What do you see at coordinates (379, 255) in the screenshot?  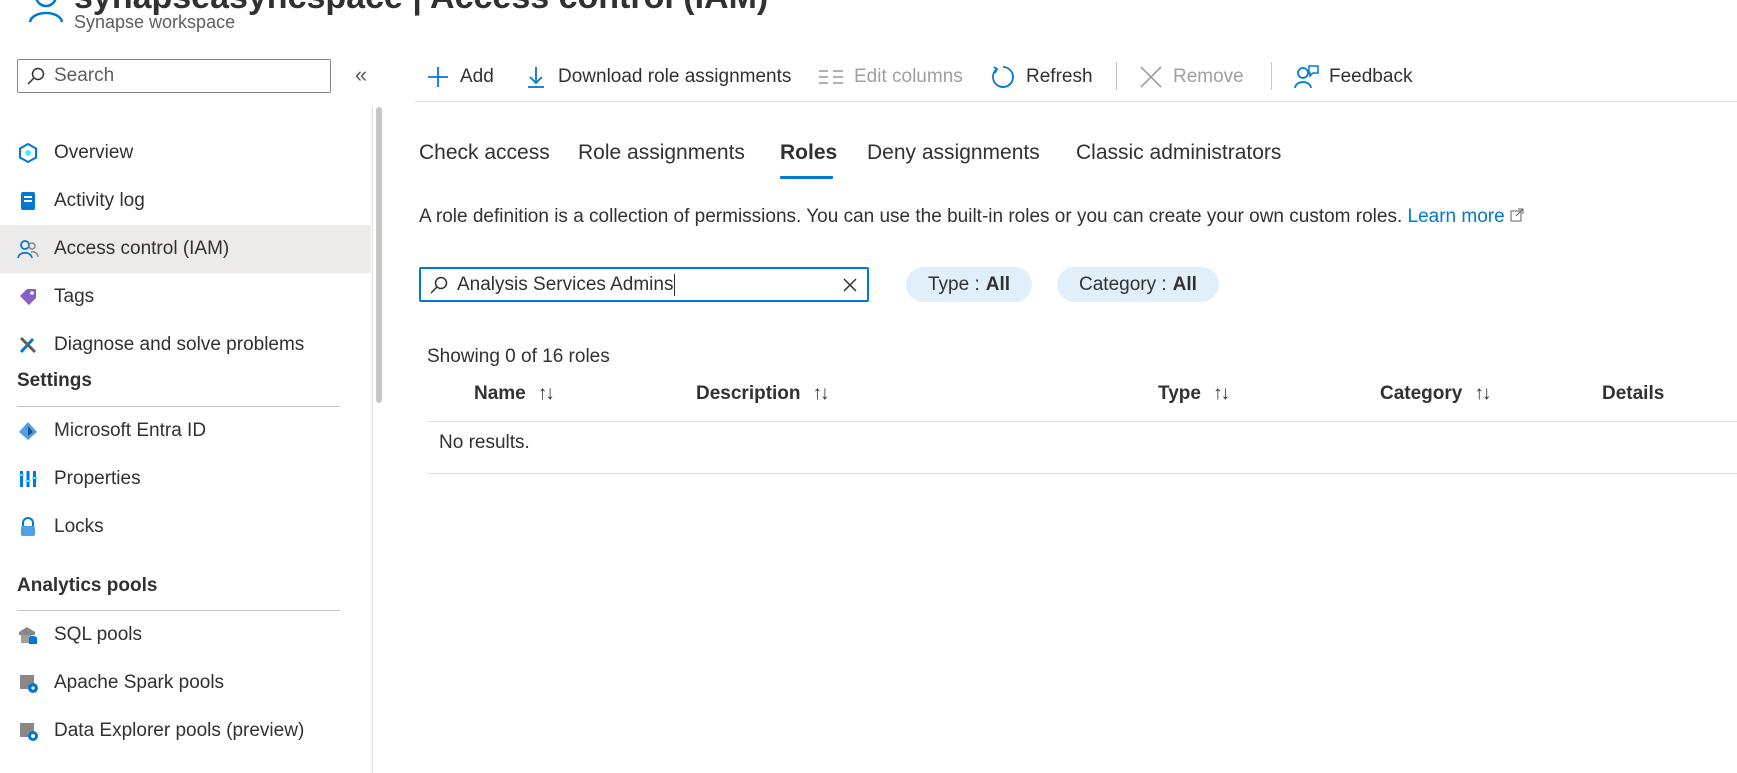 I see `sidebar-scroll-thumb` at bounding box center [379, 255].